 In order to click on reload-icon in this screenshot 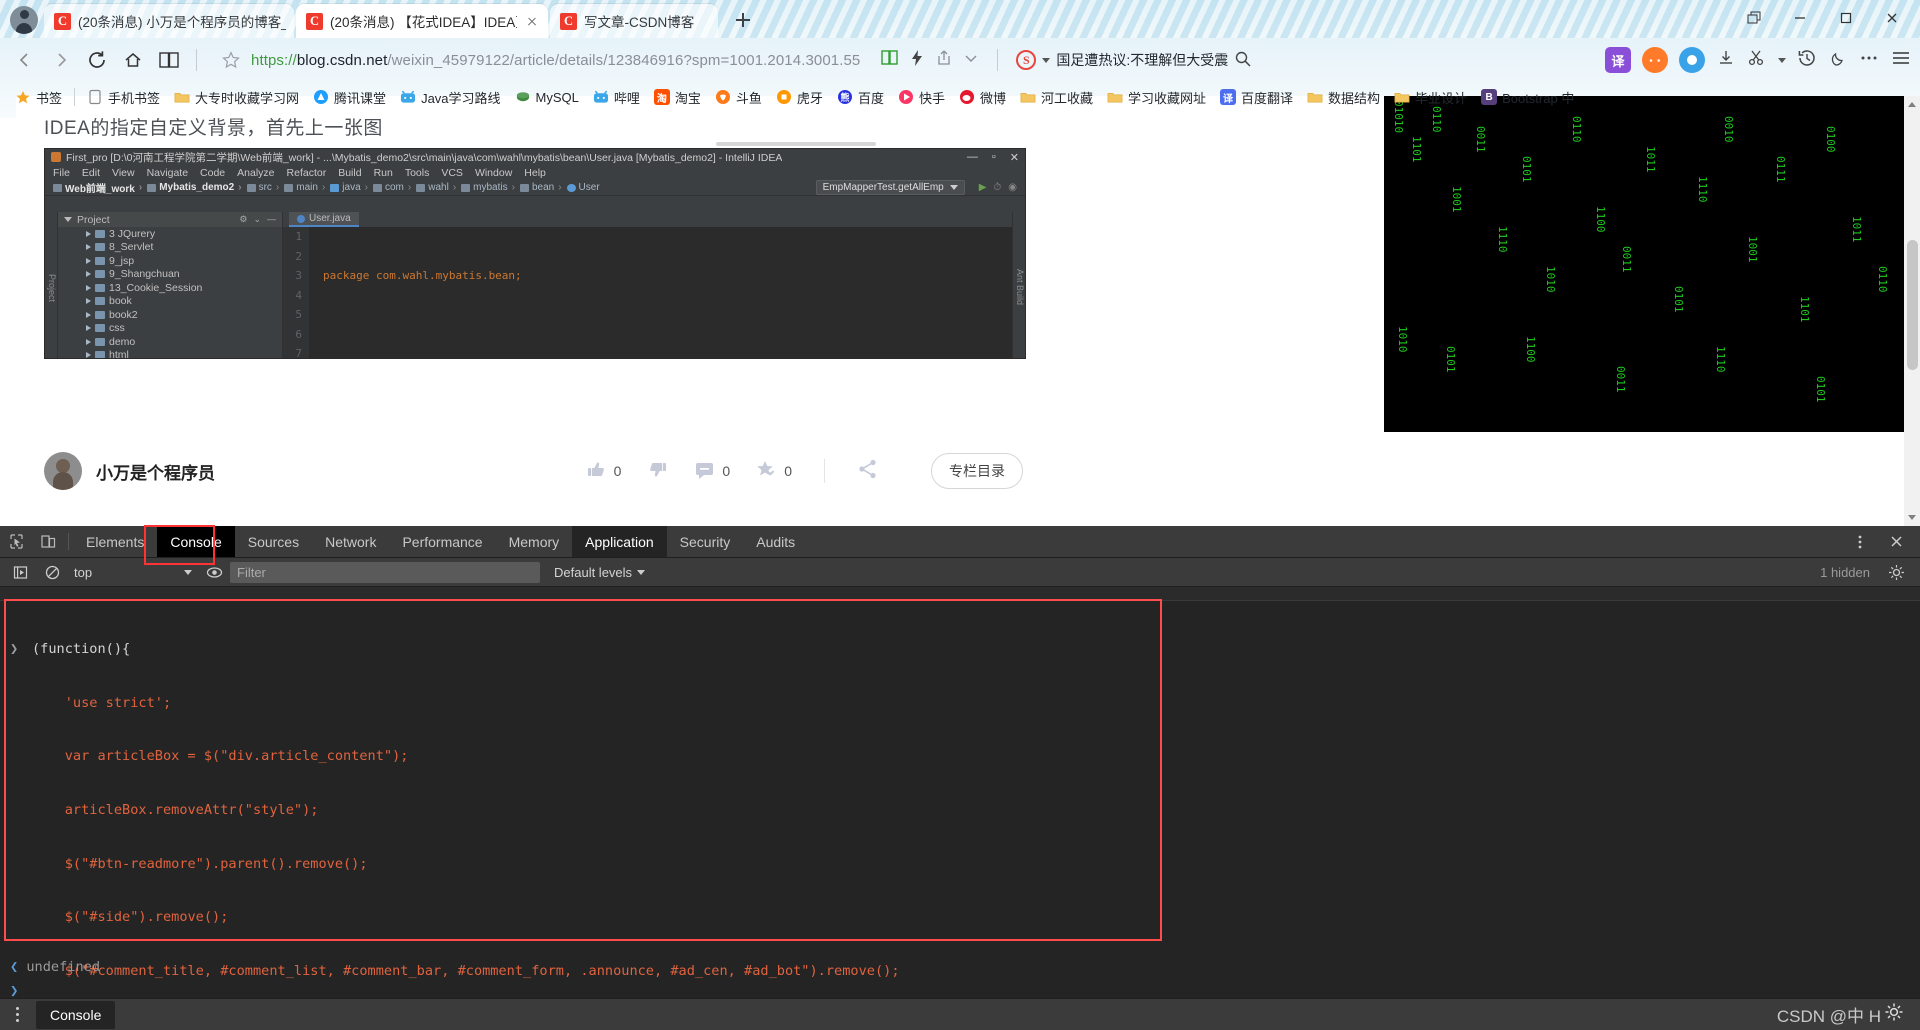, I will do `click(97, 60)`.